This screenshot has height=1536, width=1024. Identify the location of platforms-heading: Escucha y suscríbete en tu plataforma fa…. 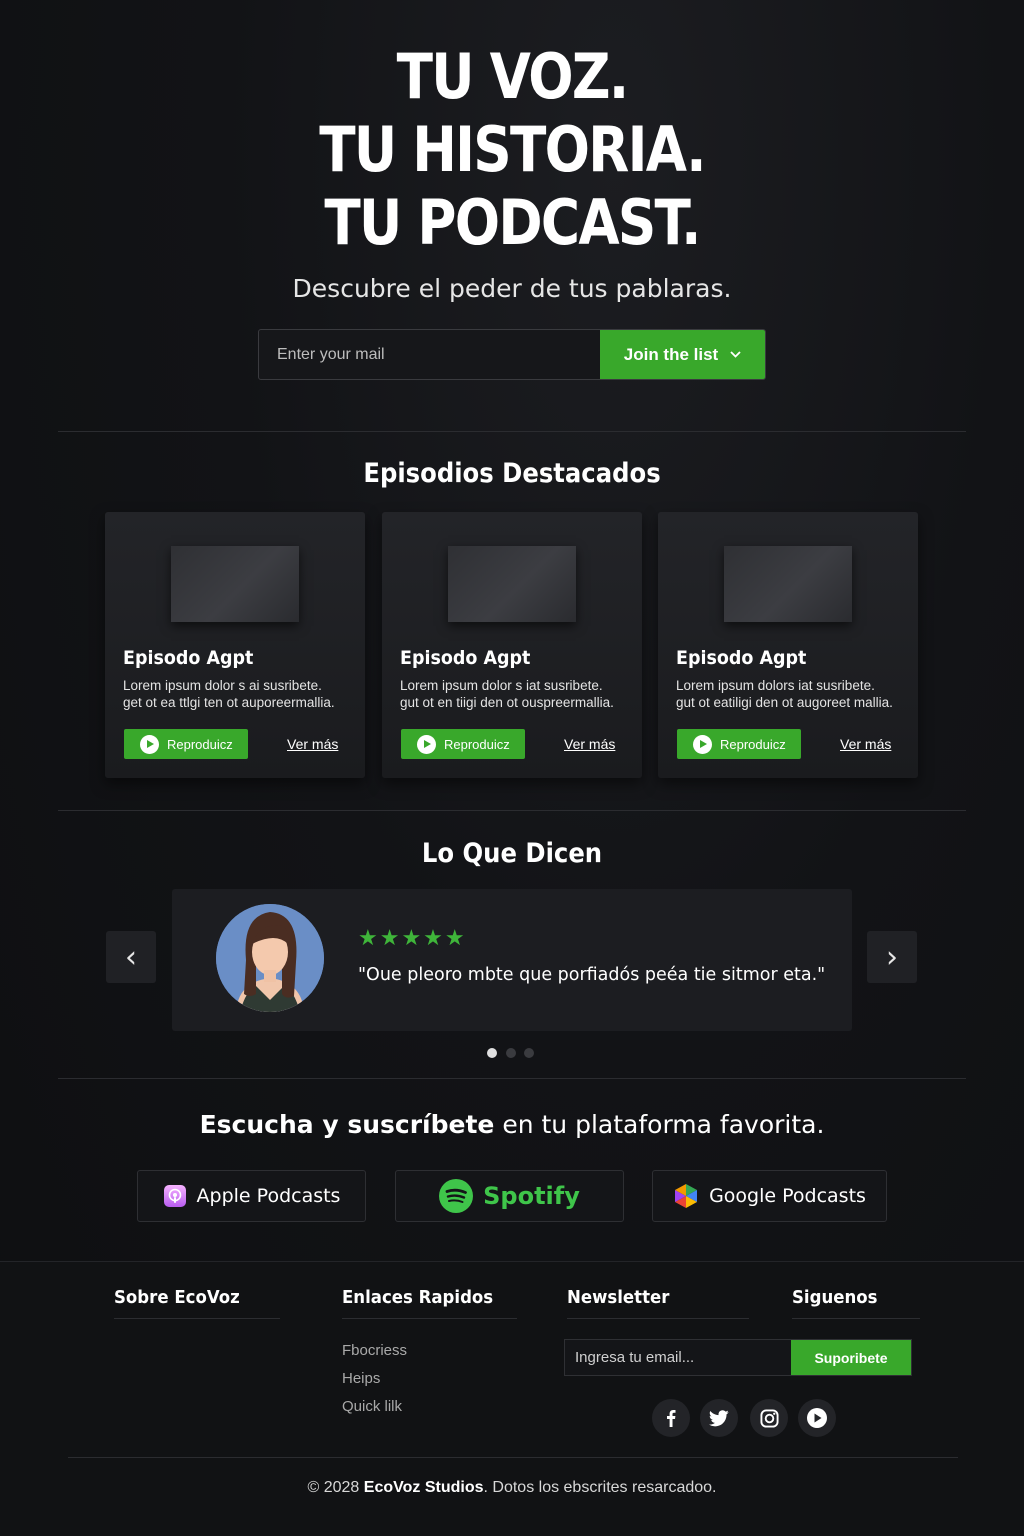
(512, 1124).